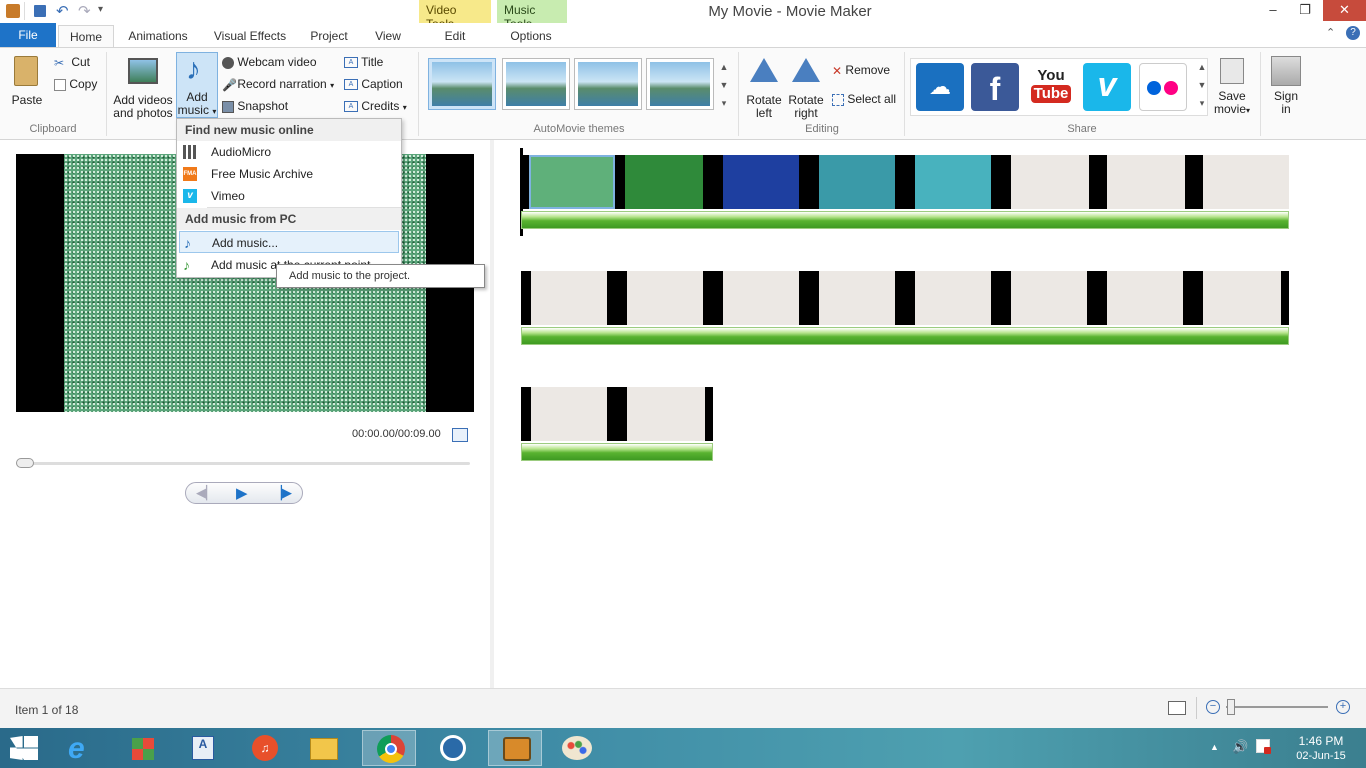  Describe the element at coordinates (389, 748) in the screenshot. I see `taskbar-chrome` at that location.